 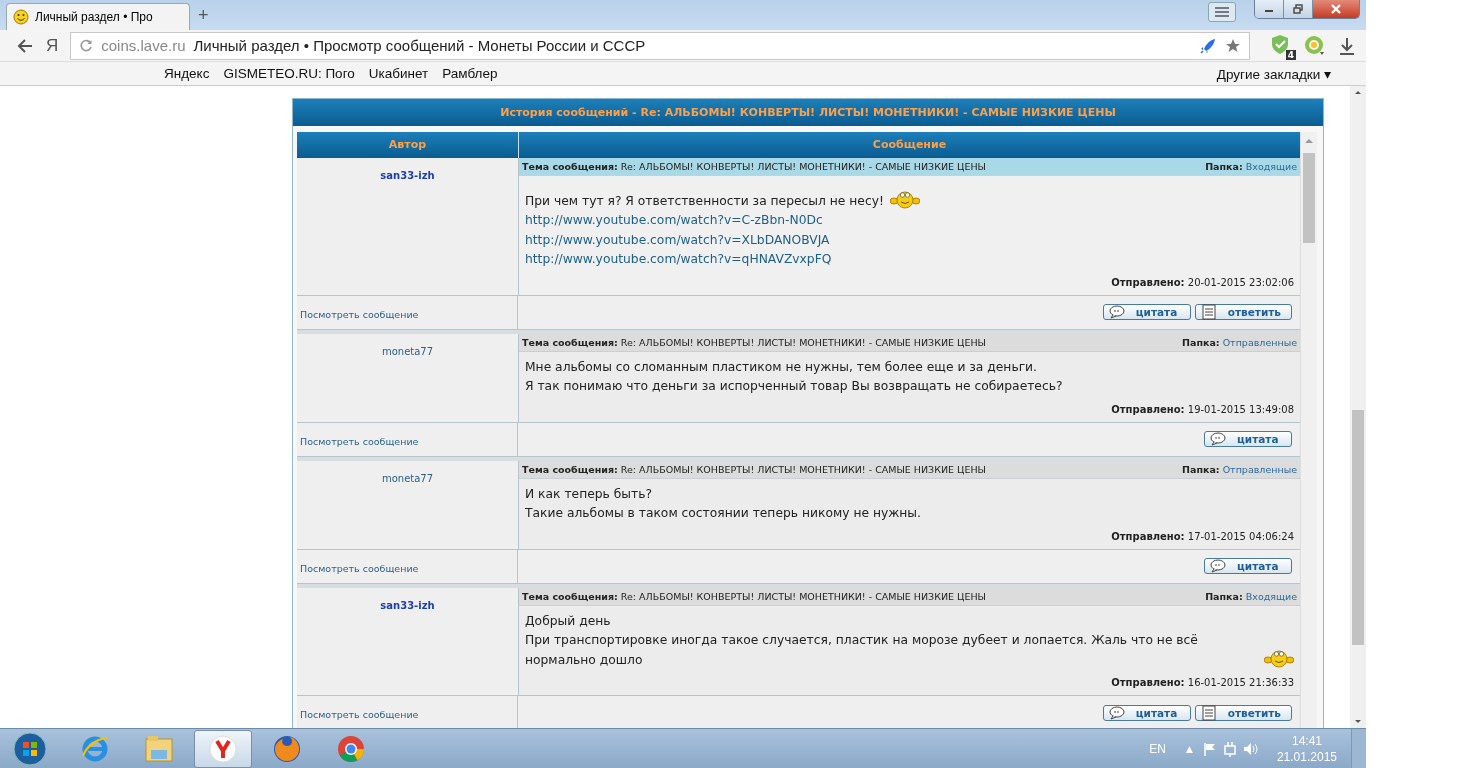 I want to click on bookmark-link: Рамблер, so click(x=470, y=73).